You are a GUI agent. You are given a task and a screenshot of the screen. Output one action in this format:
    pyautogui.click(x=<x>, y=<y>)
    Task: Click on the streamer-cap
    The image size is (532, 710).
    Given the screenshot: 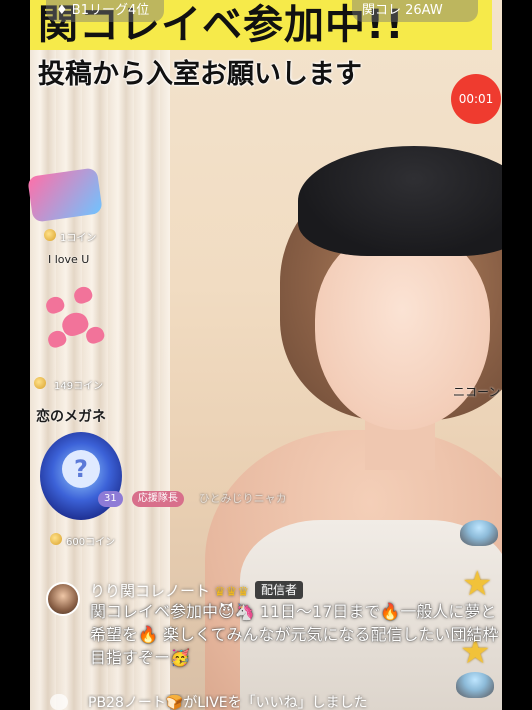 What is the action you would take?
    pyautogui.click(x=400, y=201)
    